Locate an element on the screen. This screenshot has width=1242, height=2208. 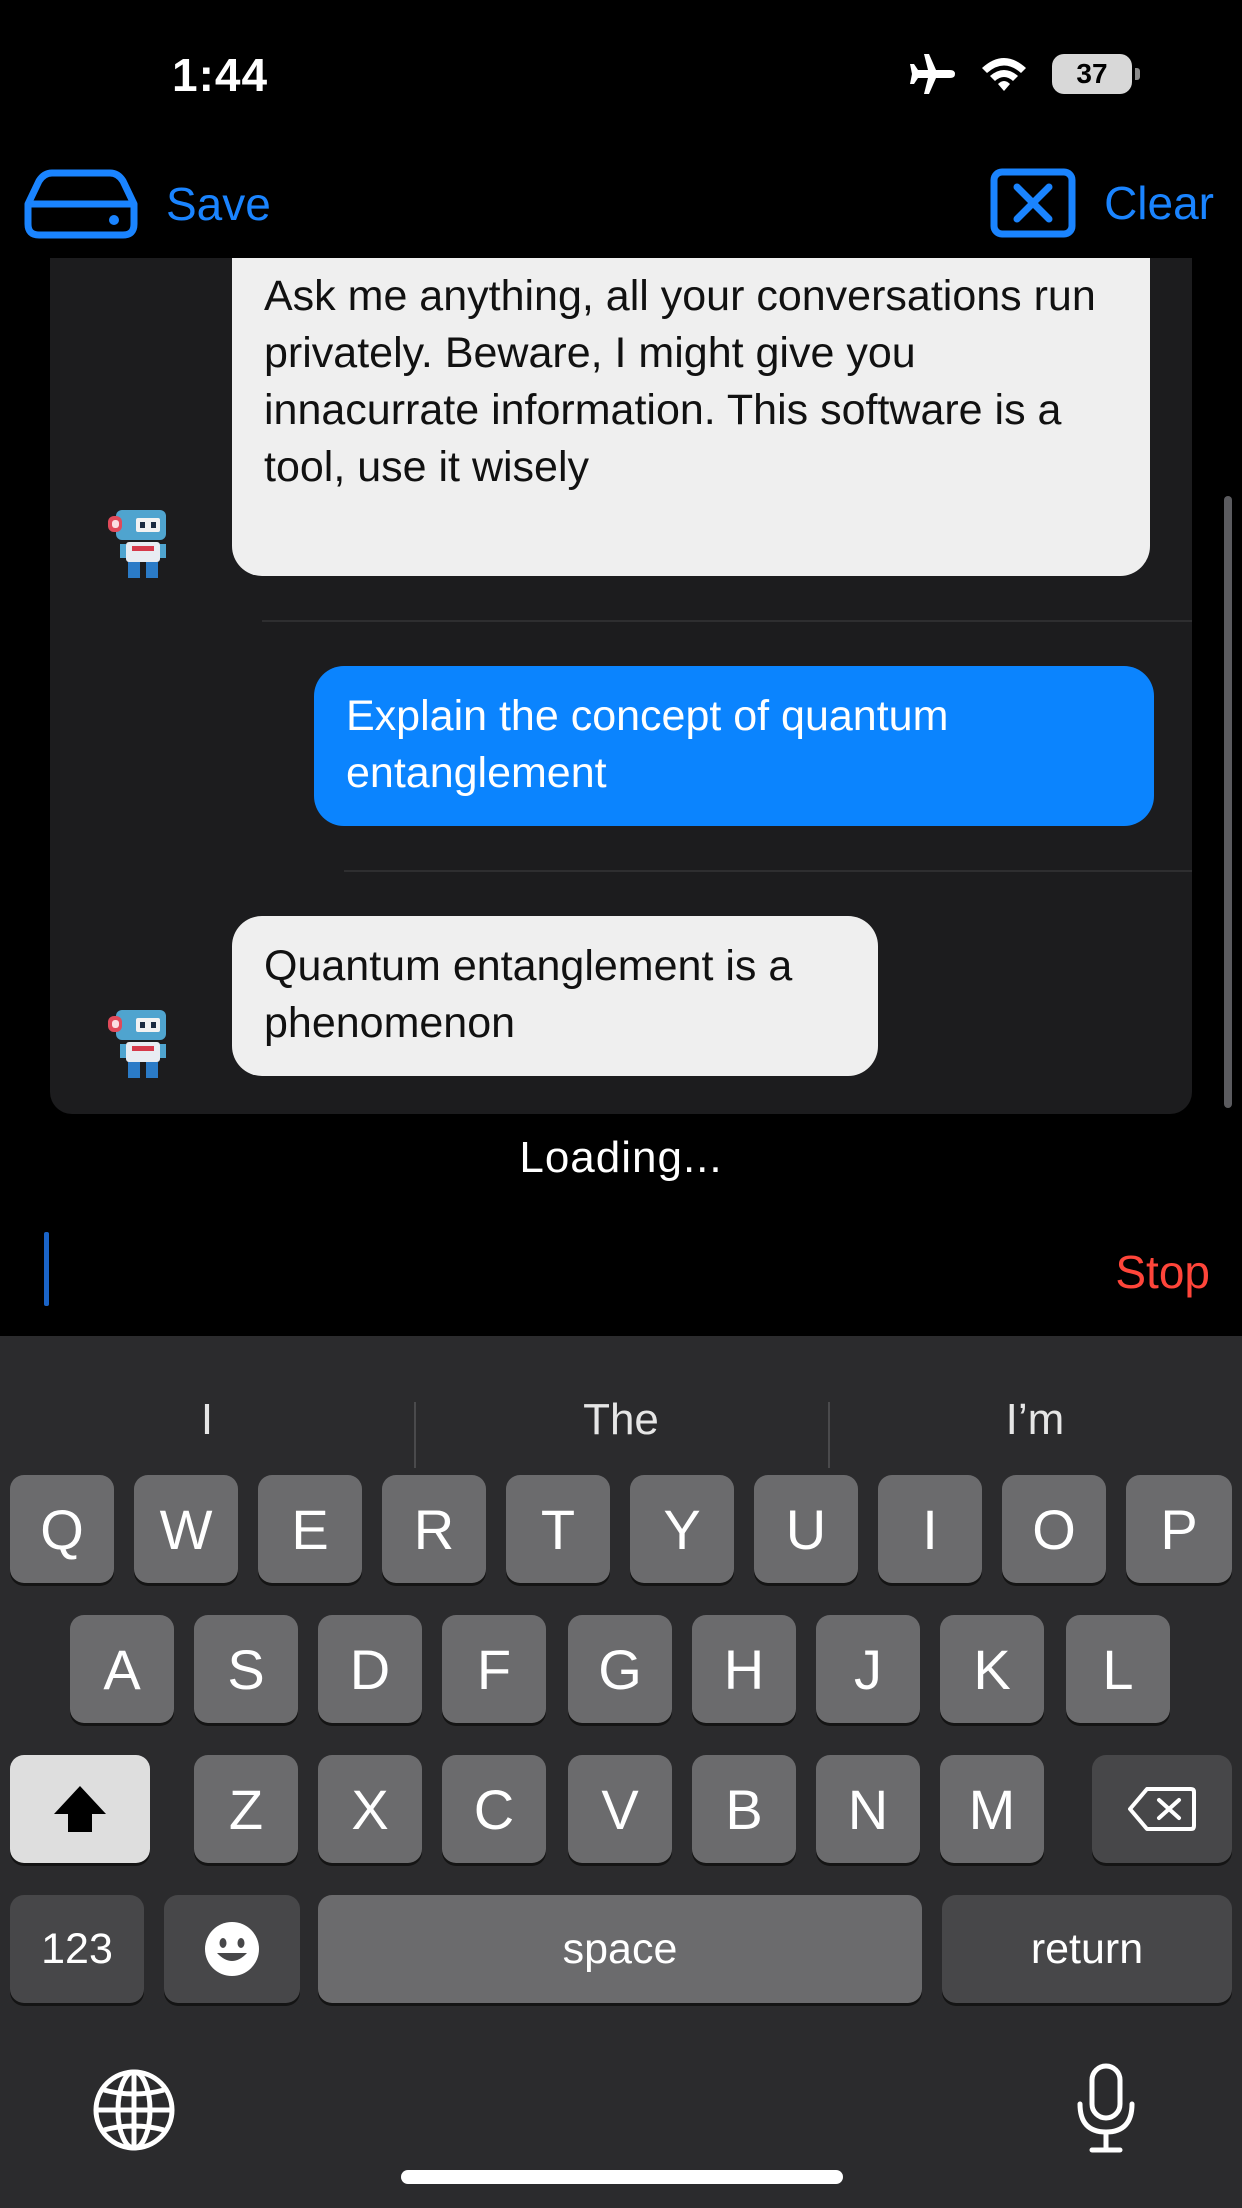
text-caret is located at coordinates (46, 1269).